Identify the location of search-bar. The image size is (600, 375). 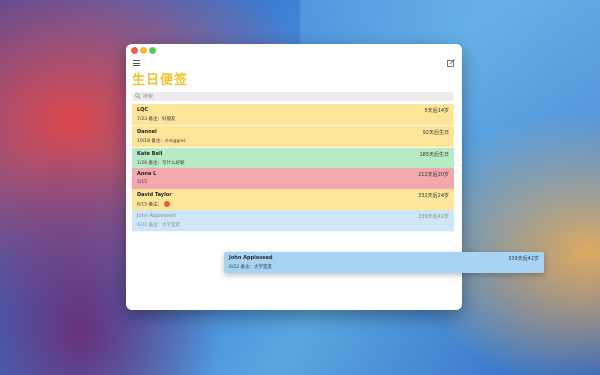
(293, 96).